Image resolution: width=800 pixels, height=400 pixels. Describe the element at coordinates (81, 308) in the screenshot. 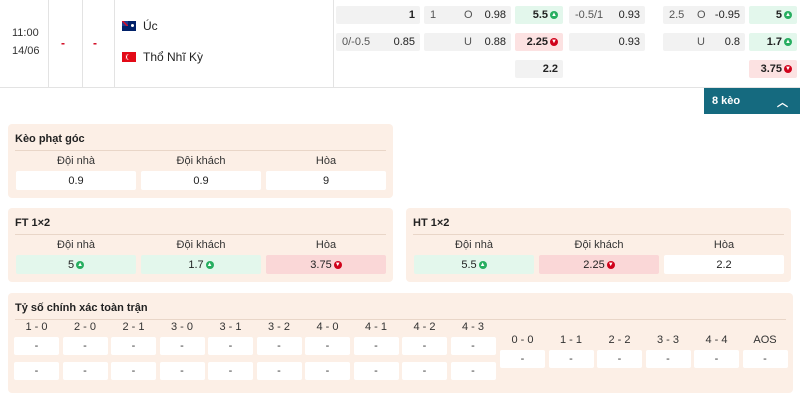

I see `panel-title: Tỷ số chính xác toàn trận` at that location.